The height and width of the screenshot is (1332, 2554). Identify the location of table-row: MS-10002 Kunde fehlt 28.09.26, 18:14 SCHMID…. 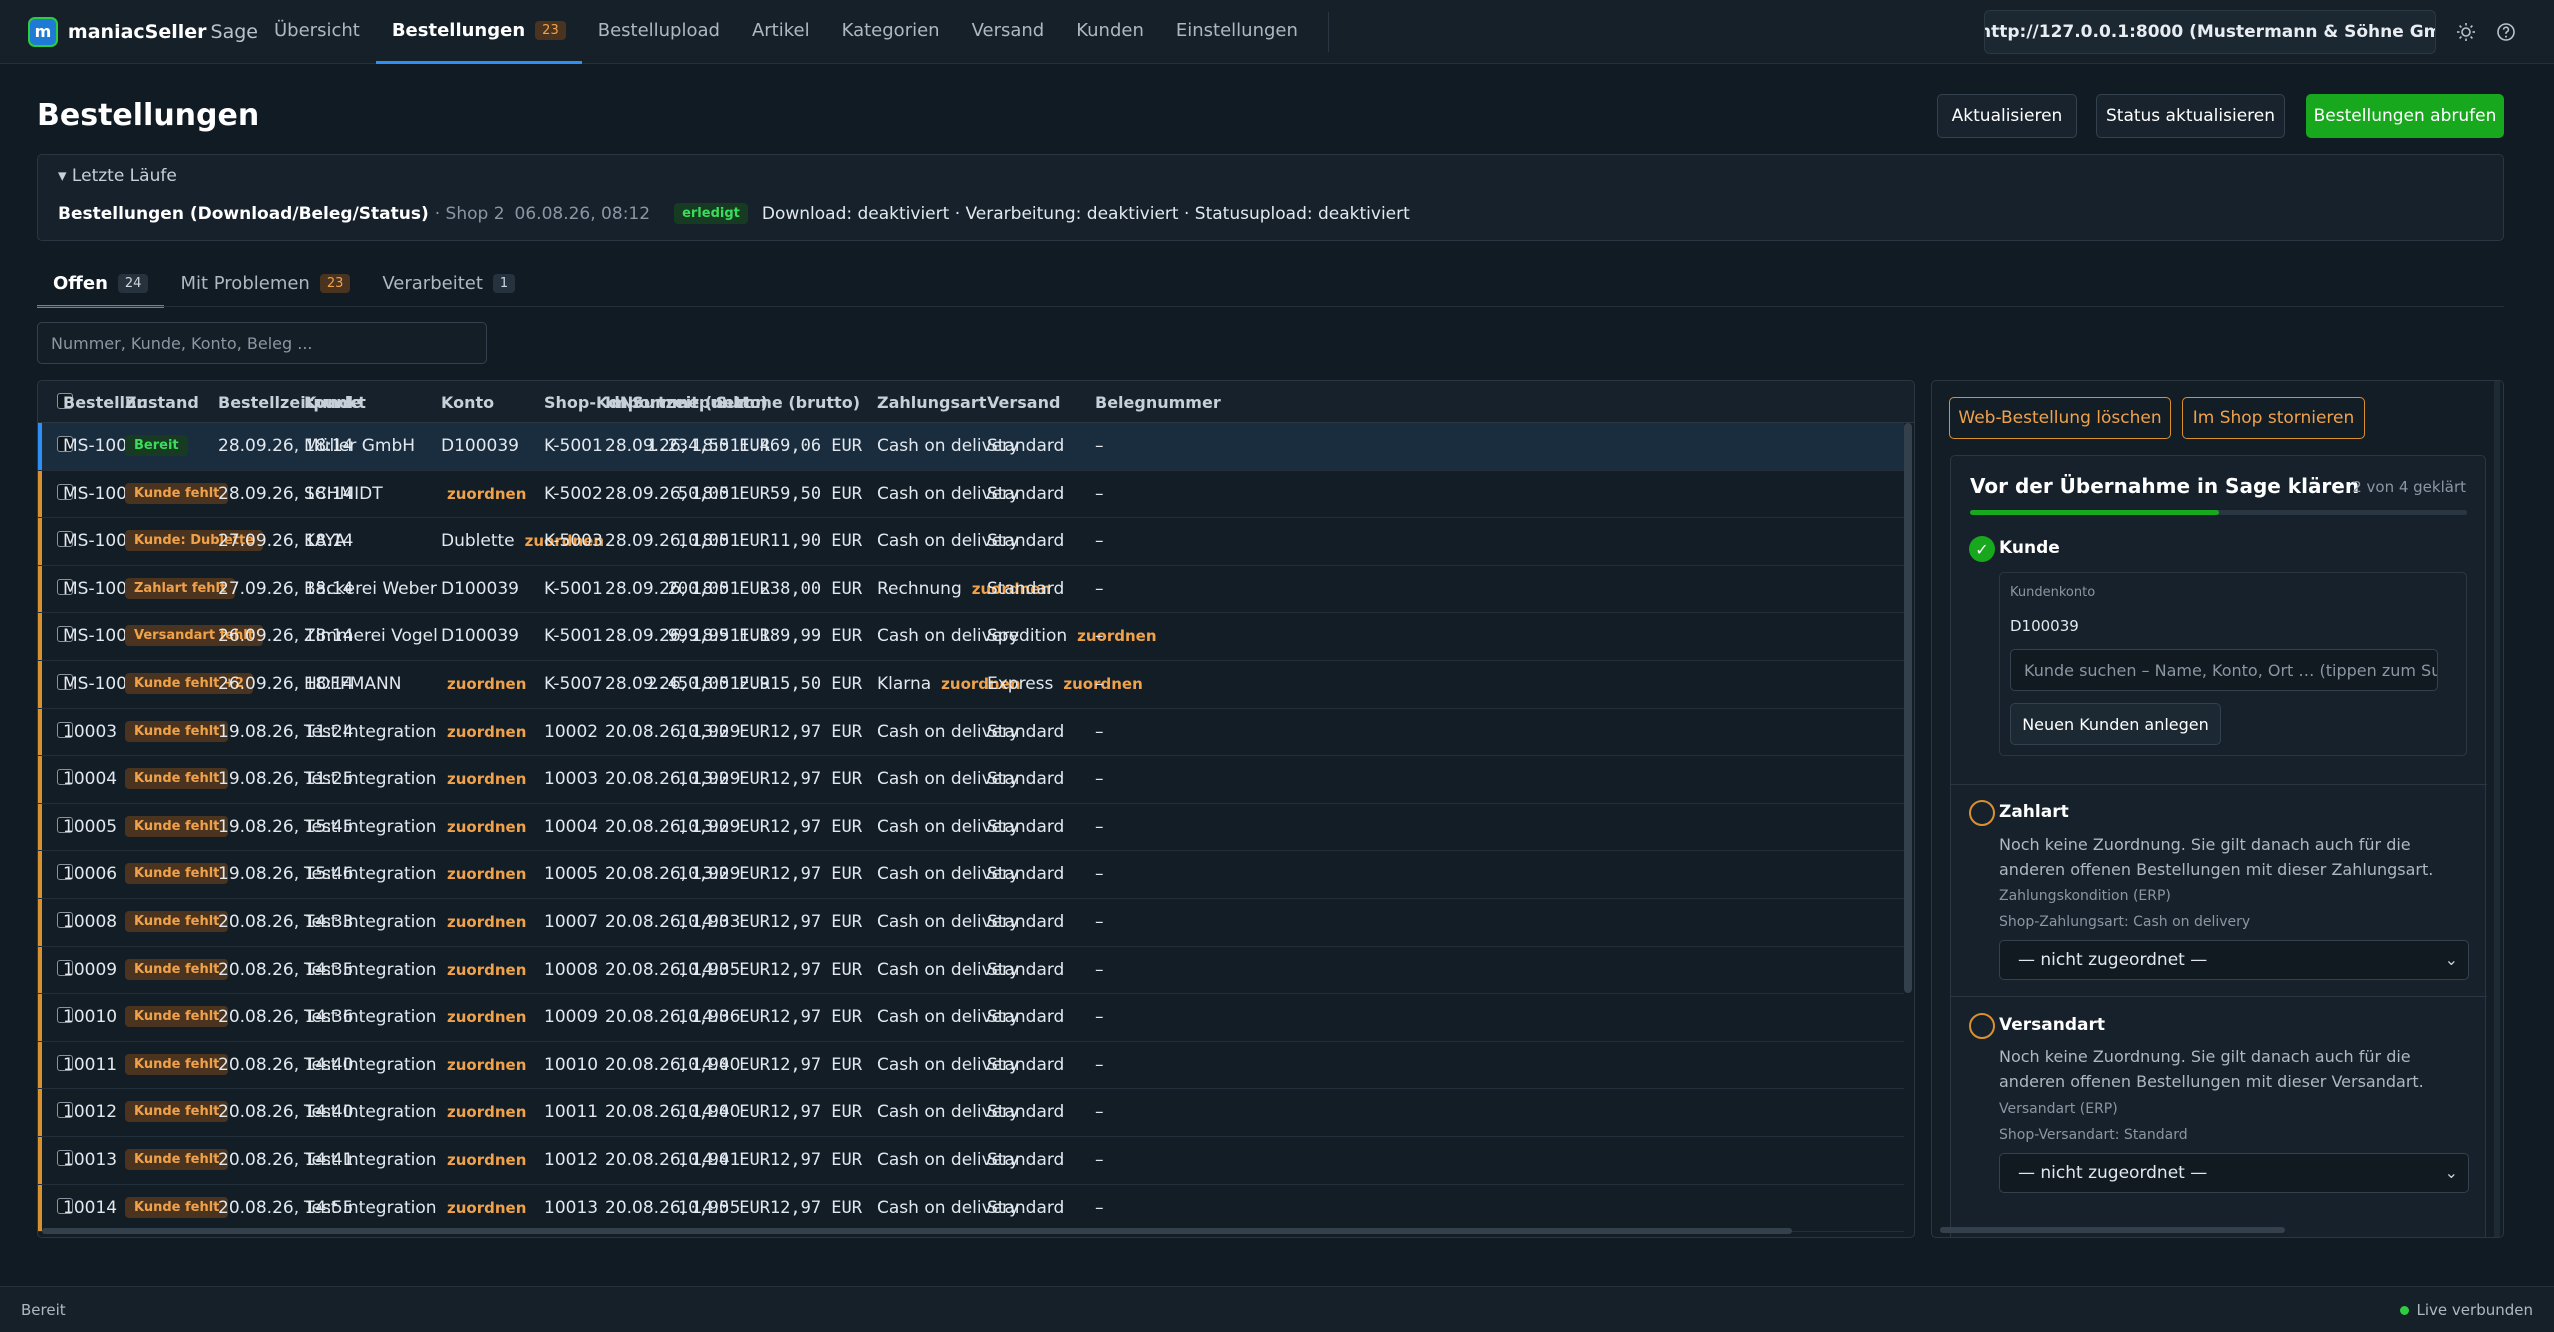
(971, 494).